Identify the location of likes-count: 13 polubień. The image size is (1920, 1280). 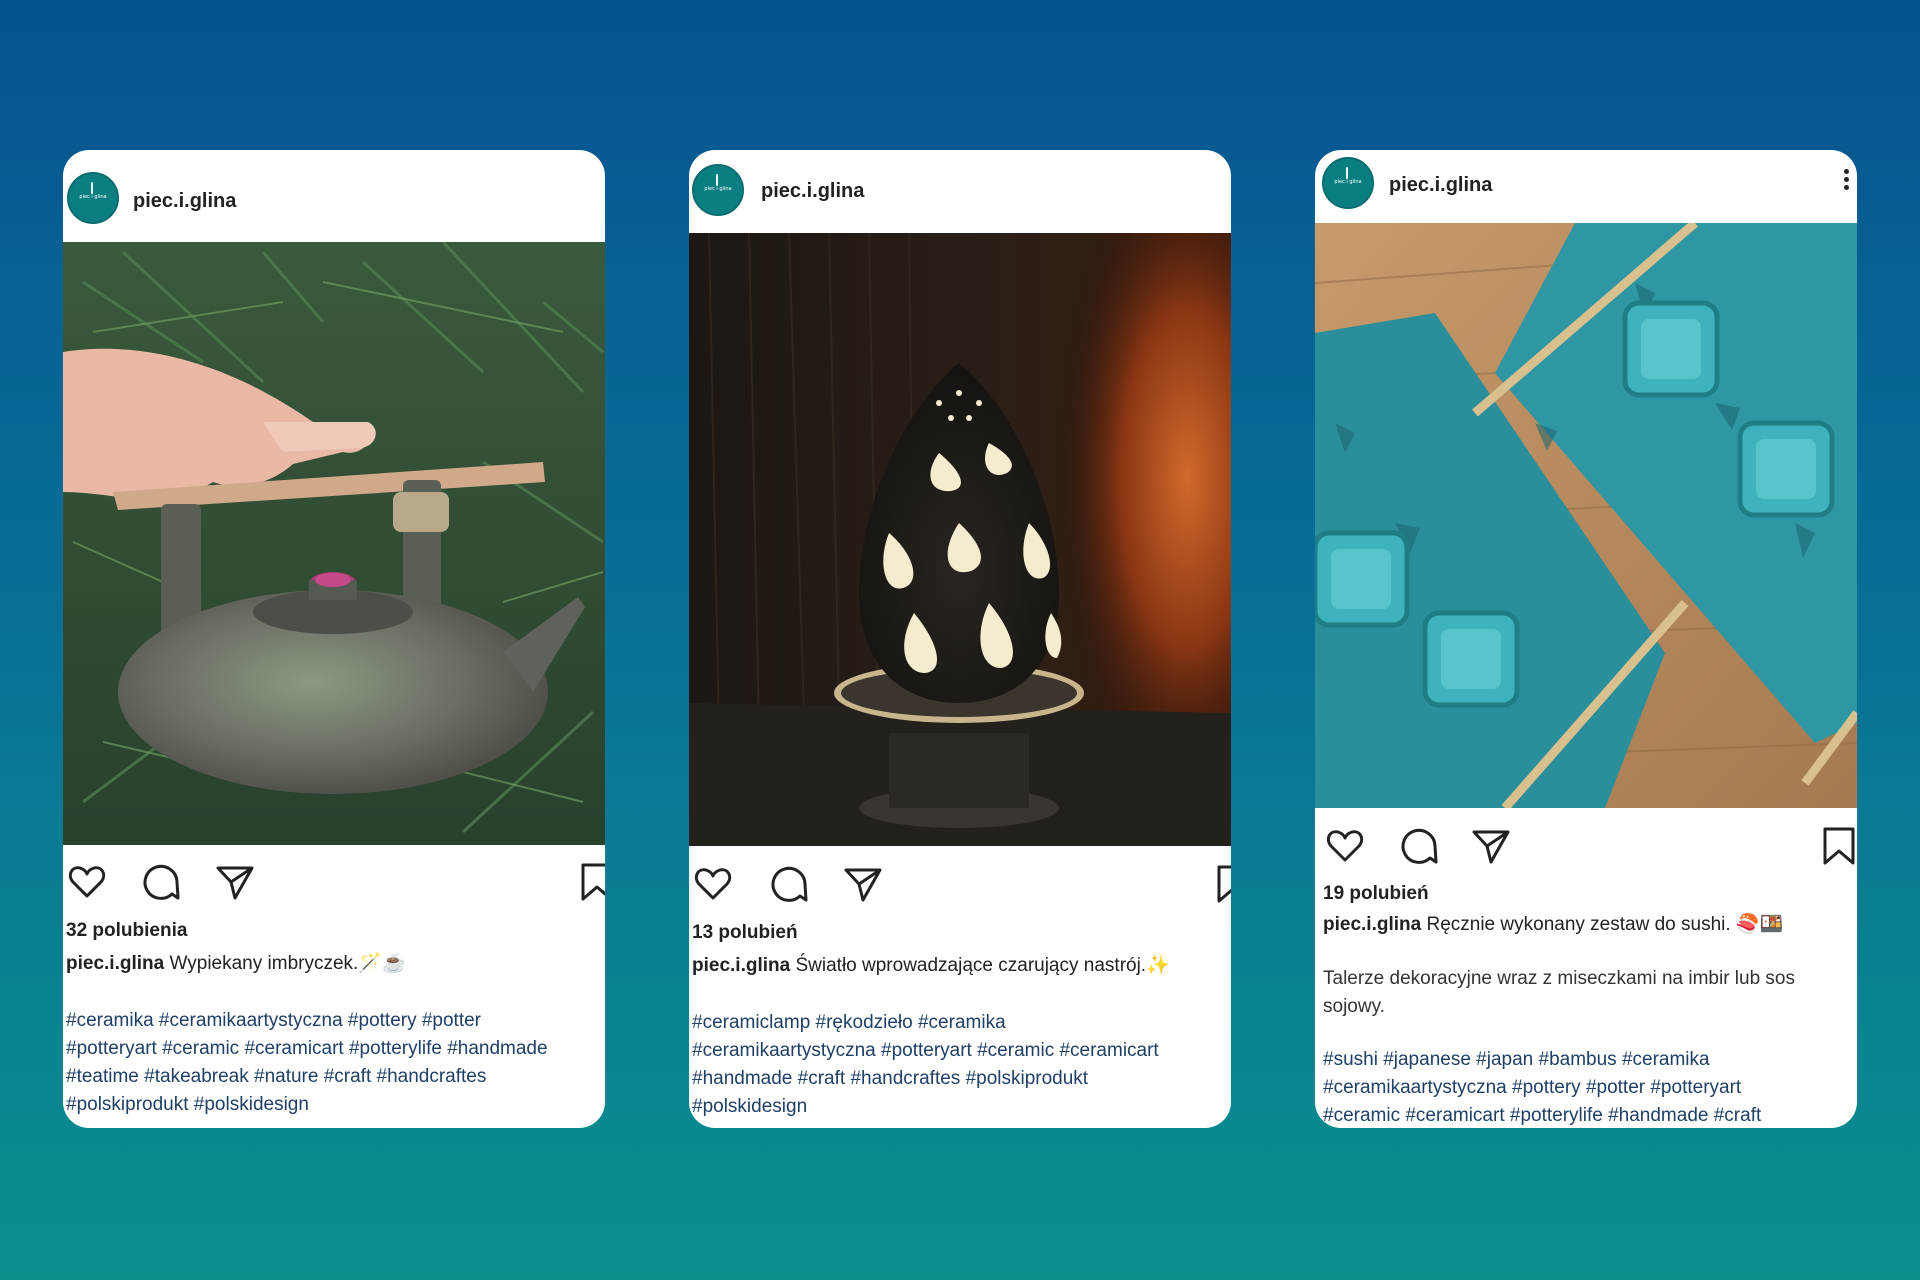
(745, 933).